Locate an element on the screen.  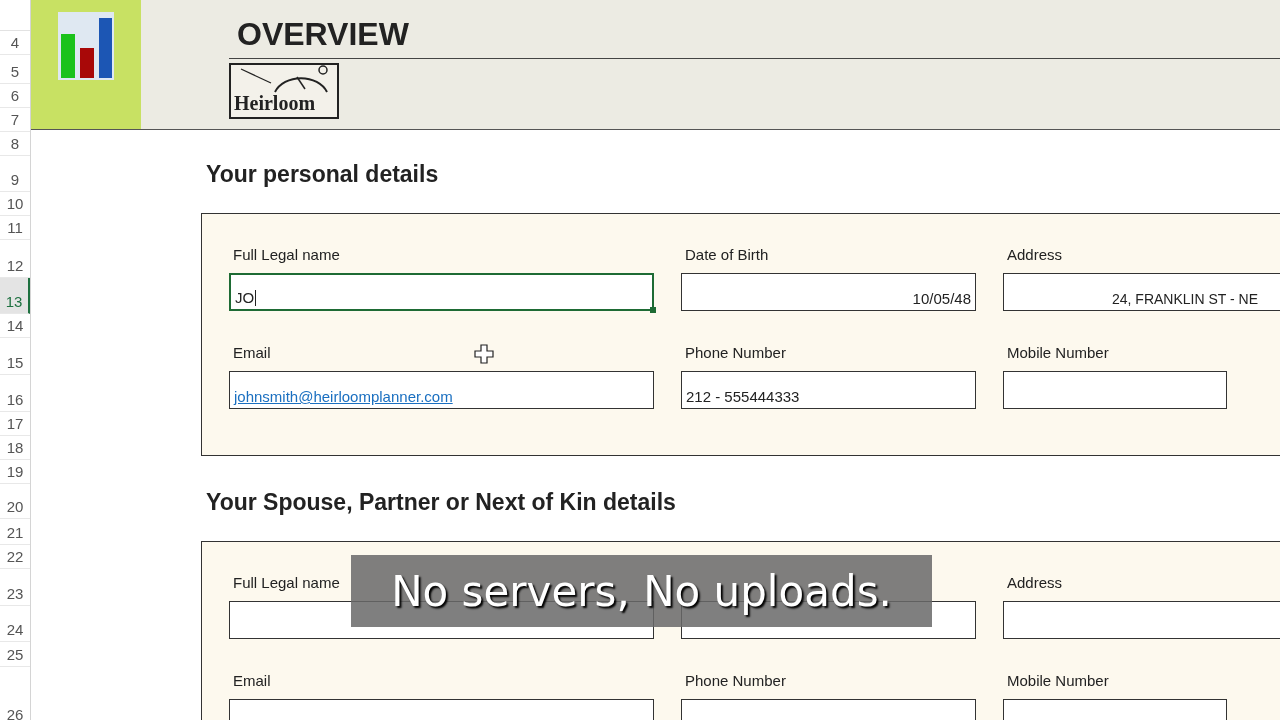
section-title: Your Spouse, Partner or Next of Kin details is located at coordinates (441, 502).